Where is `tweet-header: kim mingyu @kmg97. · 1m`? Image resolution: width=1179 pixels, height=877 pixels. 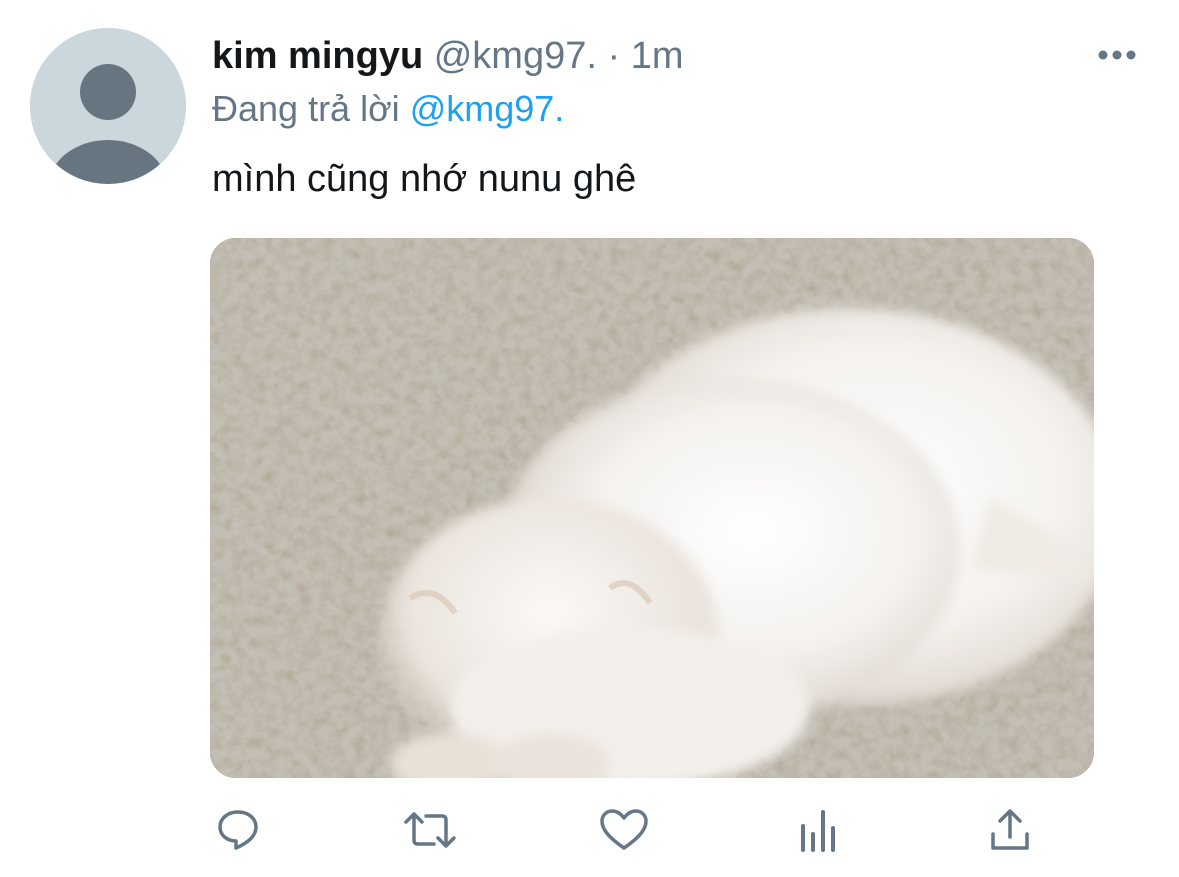
tweet-header: kim mingyu @kmg97. · 1m is located at coordinates (448, 56).